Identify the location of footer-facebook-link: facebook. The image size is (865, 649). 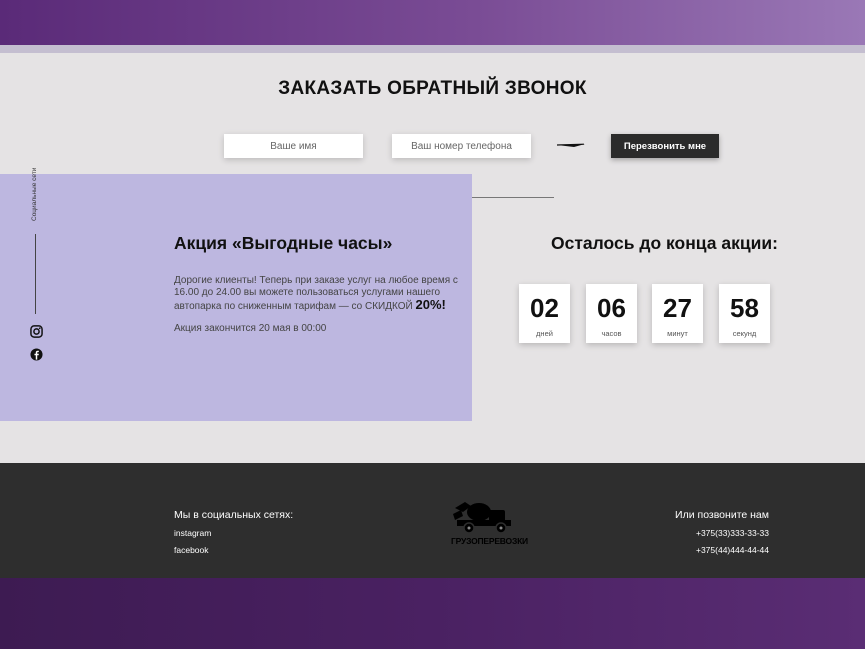
(191, 550).